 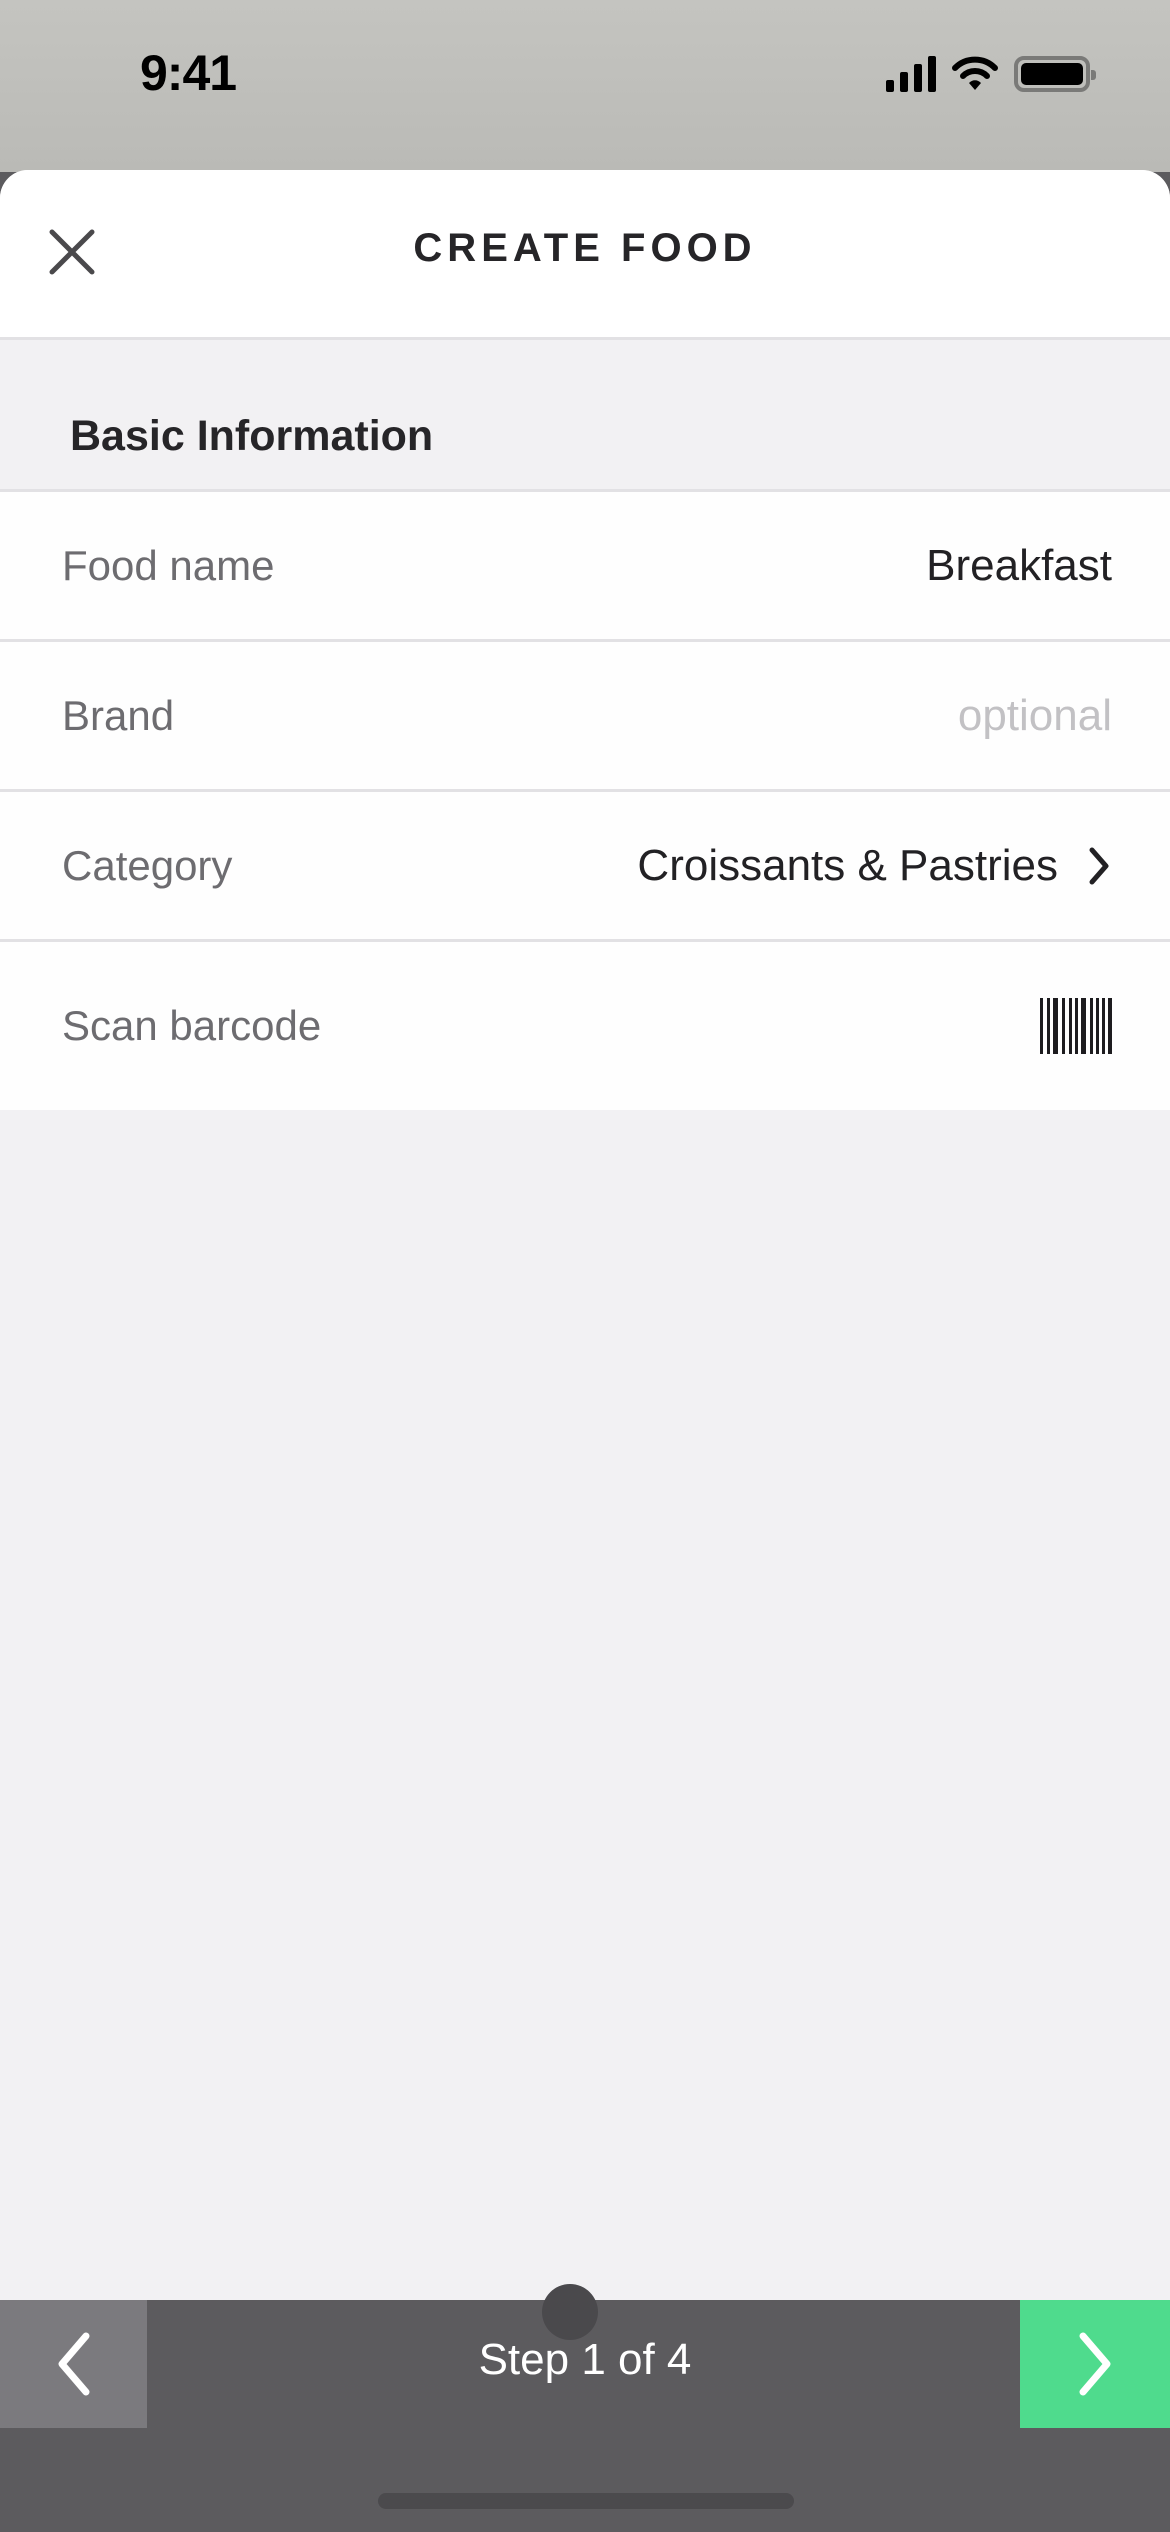 What do you see at coordinates (975, 73) in the screenshot?
I see `wifi-icon` at bounding box center [975, 73].